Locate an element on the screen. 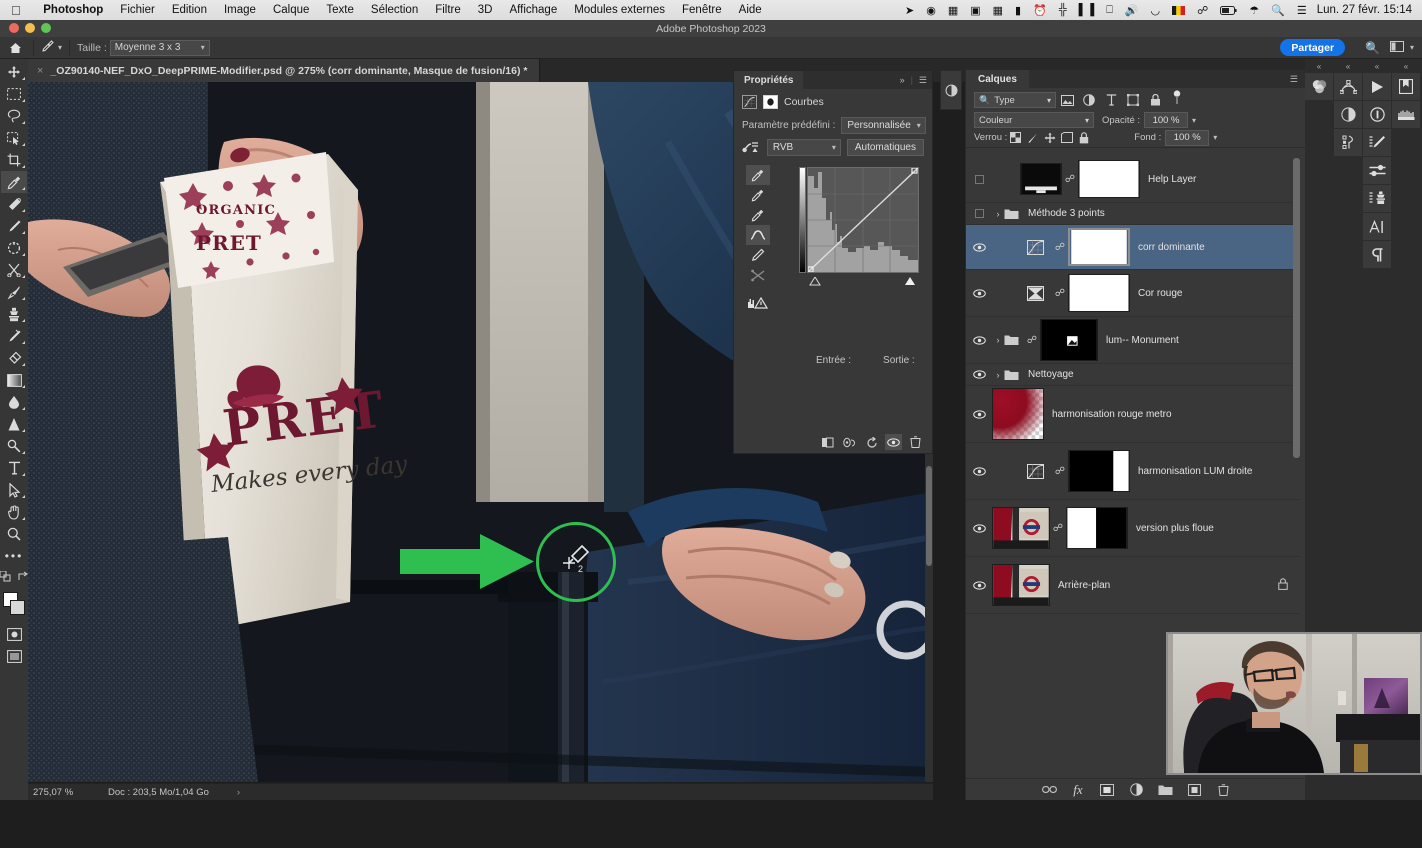 This screenshot has width=1422, height=848. smooth-curve-tool is located at coordinates (758, 275).